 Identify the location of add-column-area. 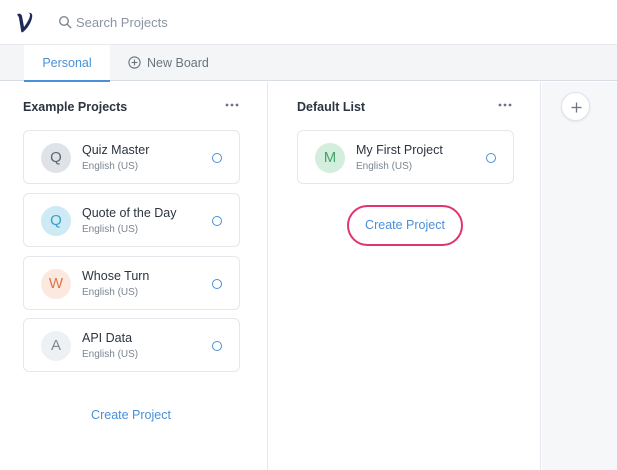
(579, 276).